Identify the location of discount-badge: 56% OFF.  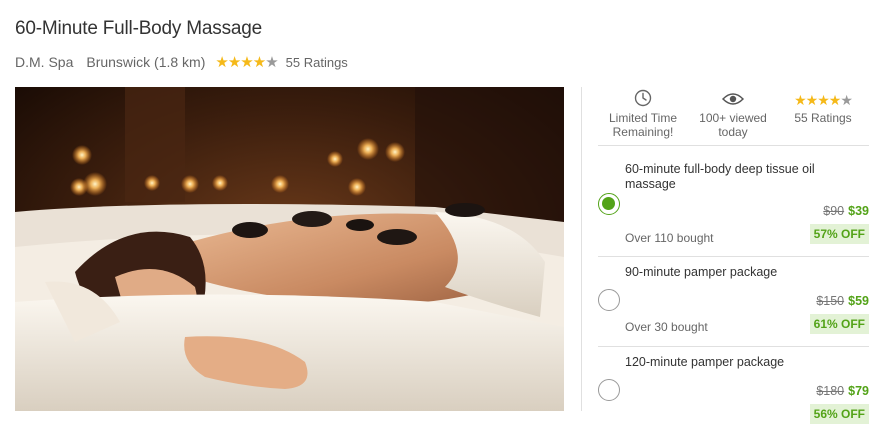
(839, 414).